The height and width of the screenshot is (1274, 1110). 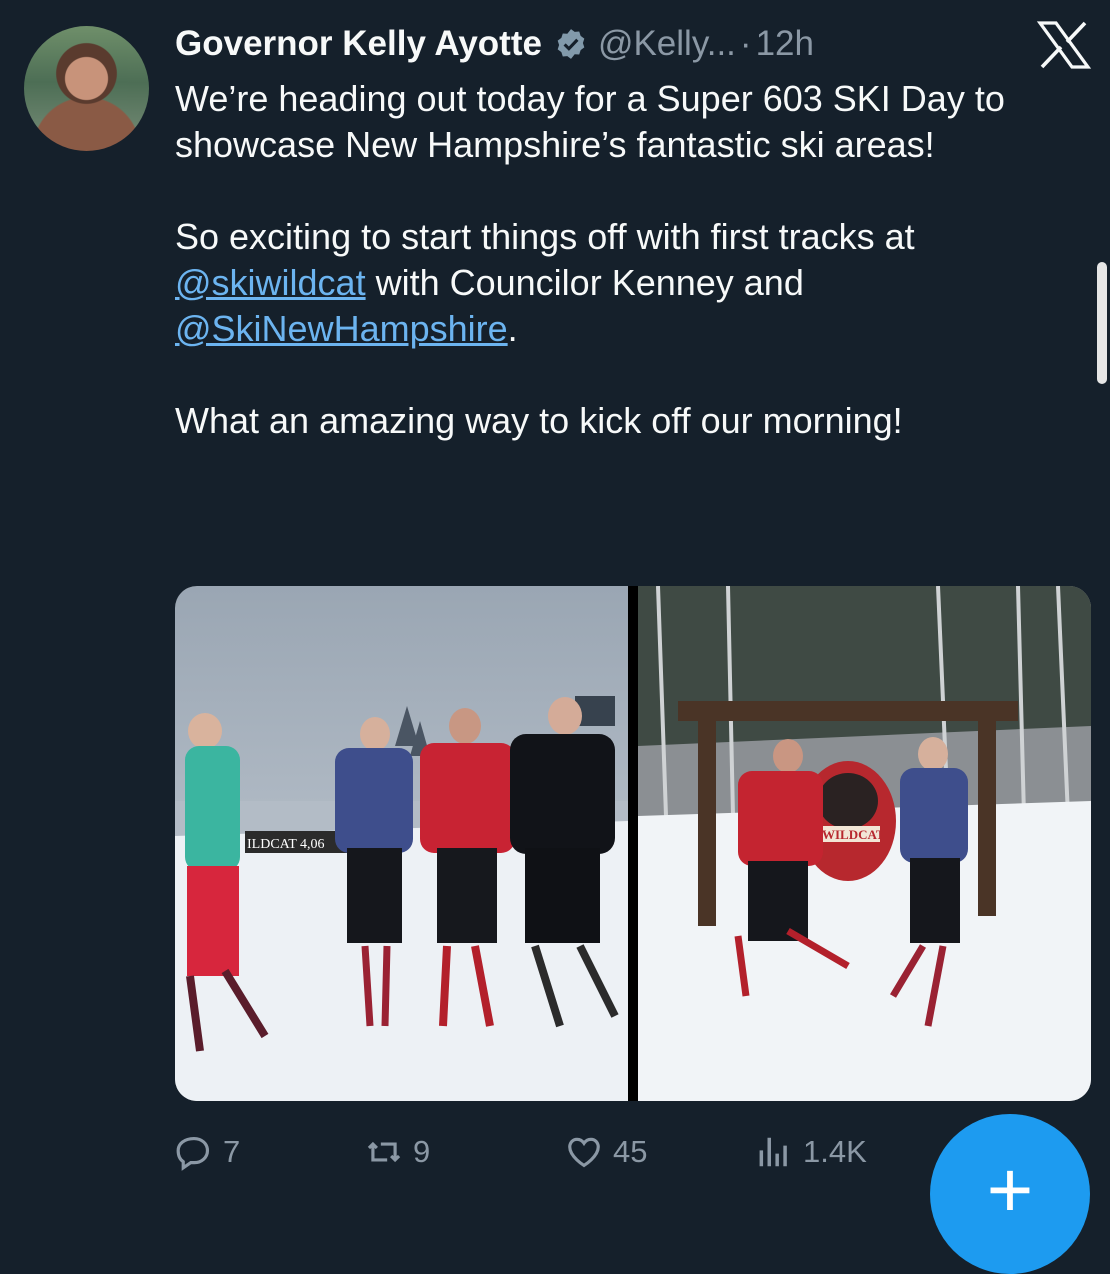 What do you see at coordinates (571, 44) in the screenshot?
I see `verified-badge-icon` at bounding box center [571, 44].